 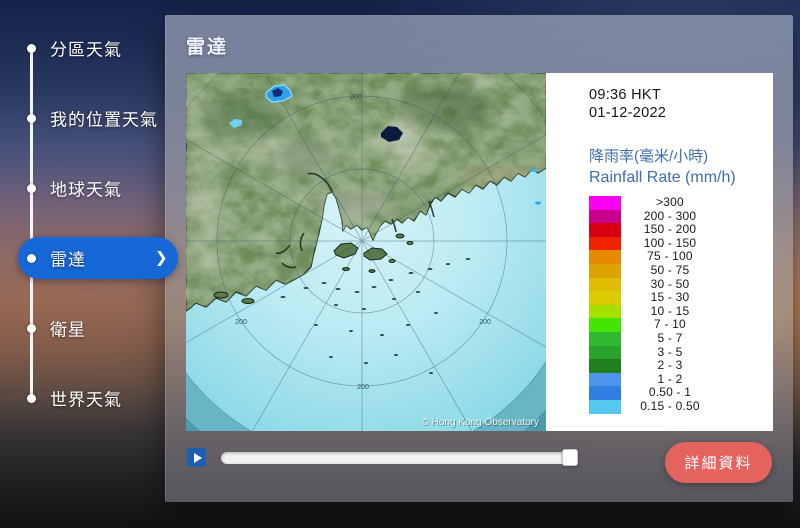 I want to click on sidebar-item-label: 地球天氣, so click(x=86, y=190).